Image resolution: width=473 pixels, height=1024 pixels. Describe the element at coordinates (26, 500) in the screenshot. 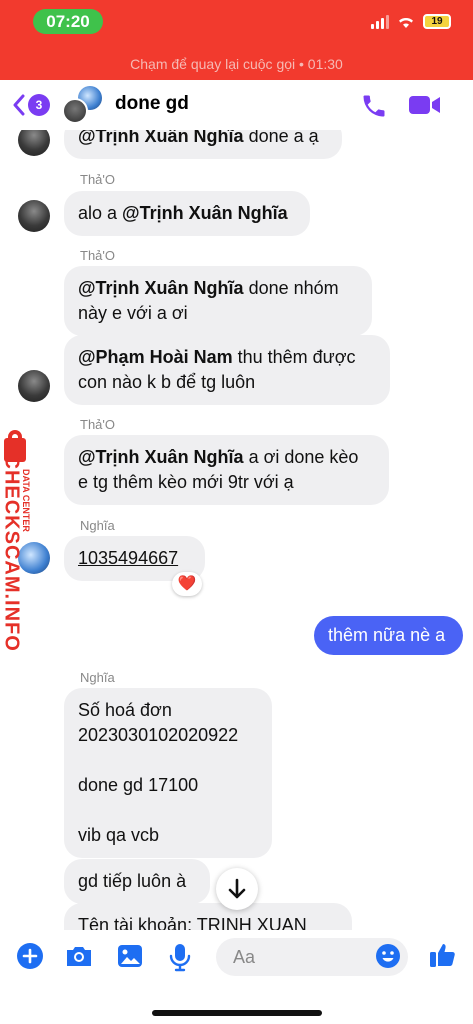

I see `watermark-sub: DATA CENTER` at that location.